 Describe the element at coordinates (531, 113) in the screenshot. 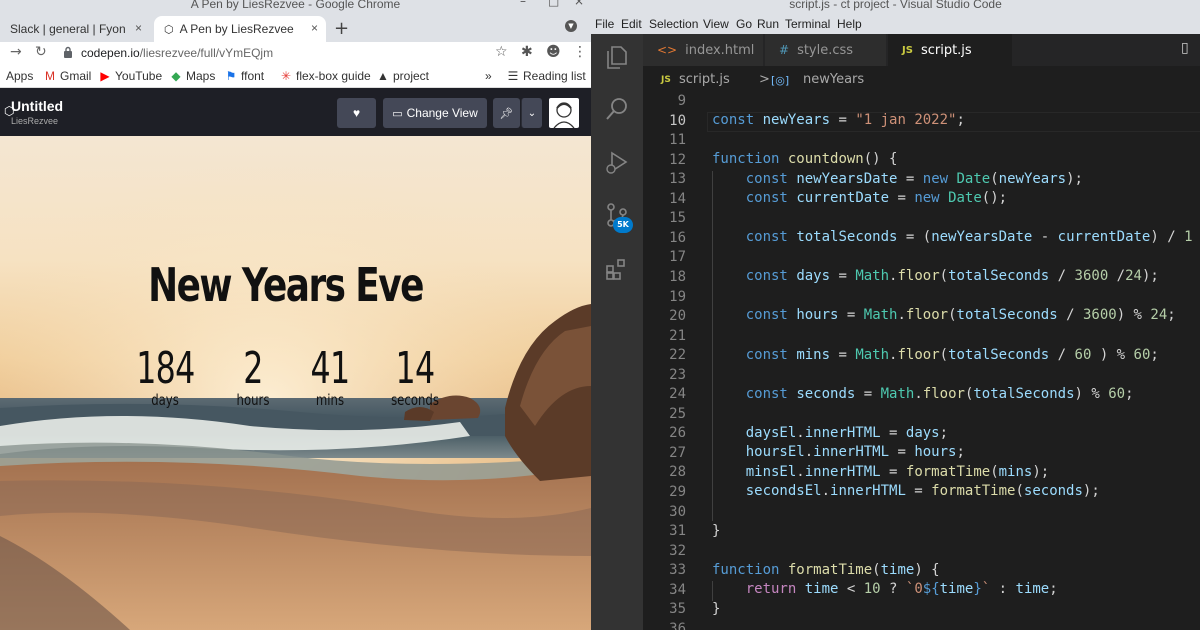

I see `pin-dropdown-button: ⌄` at that location.